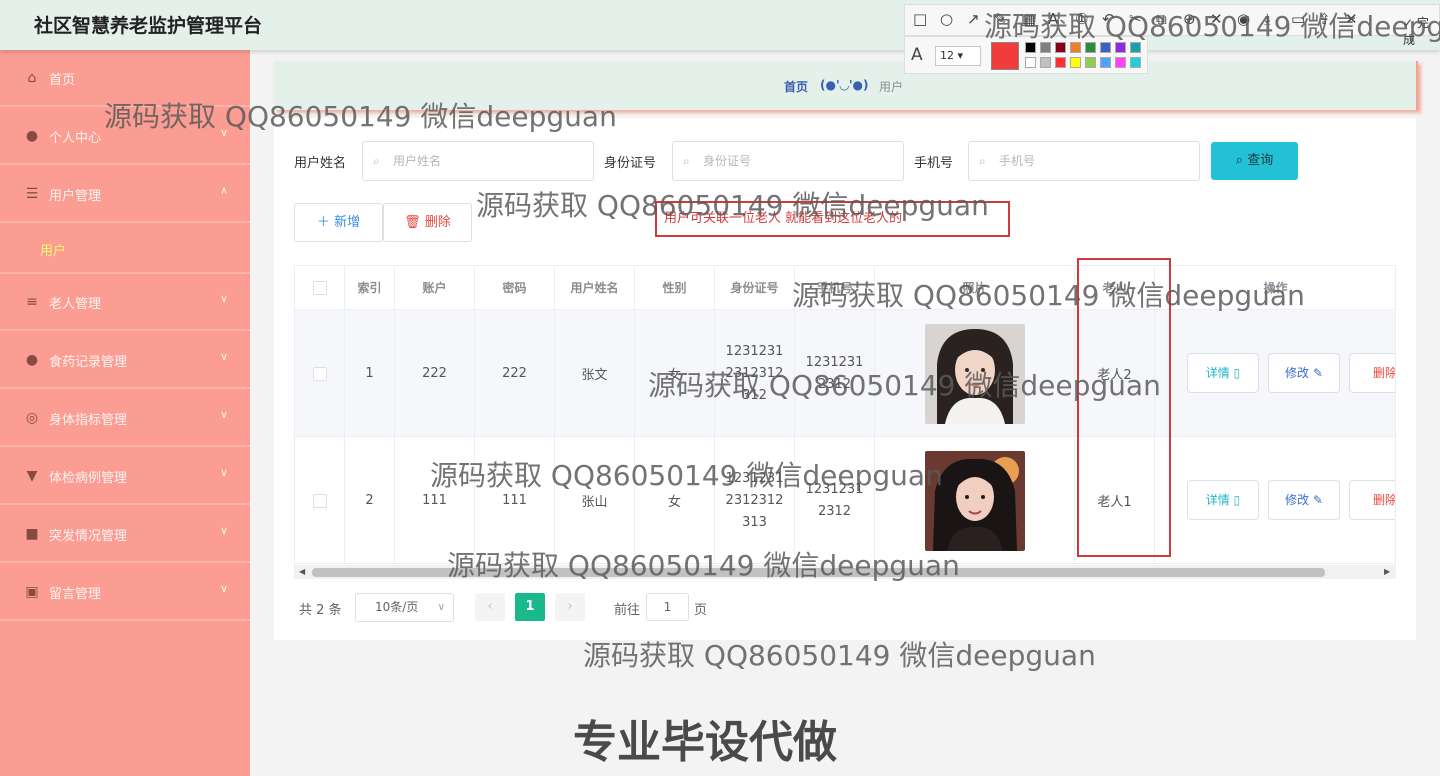  I want to click on actions-cell: 详情 ▯ 修改 ✎ 删除, so click(1275, 500).